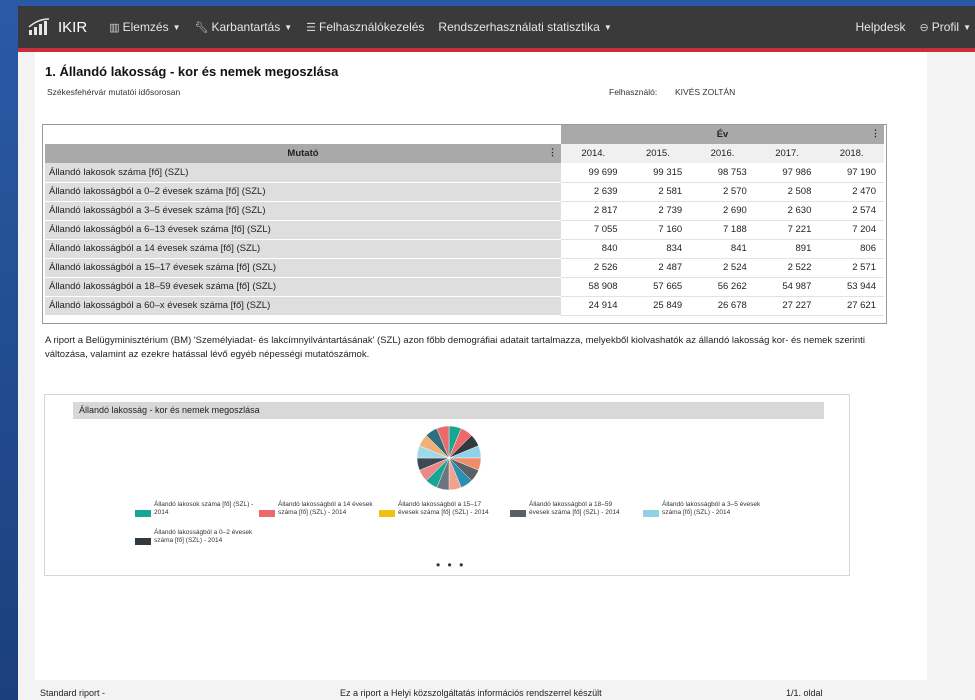 This screenshot has width=975, height=700. I want to click on helpdesk-label: Helpdesk, so click(880, 27).